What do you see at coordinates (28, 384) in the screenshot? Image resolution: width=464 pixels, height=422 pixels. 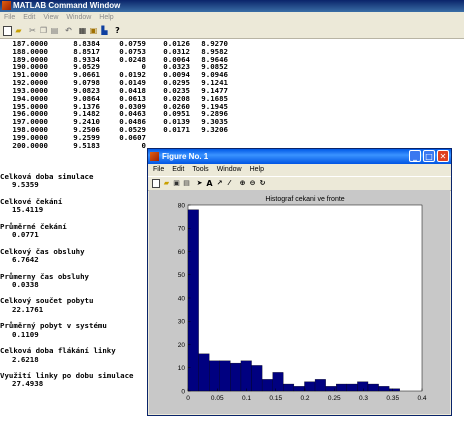 I see `stat-value: 27.4938` at bounding box center [28, 384].